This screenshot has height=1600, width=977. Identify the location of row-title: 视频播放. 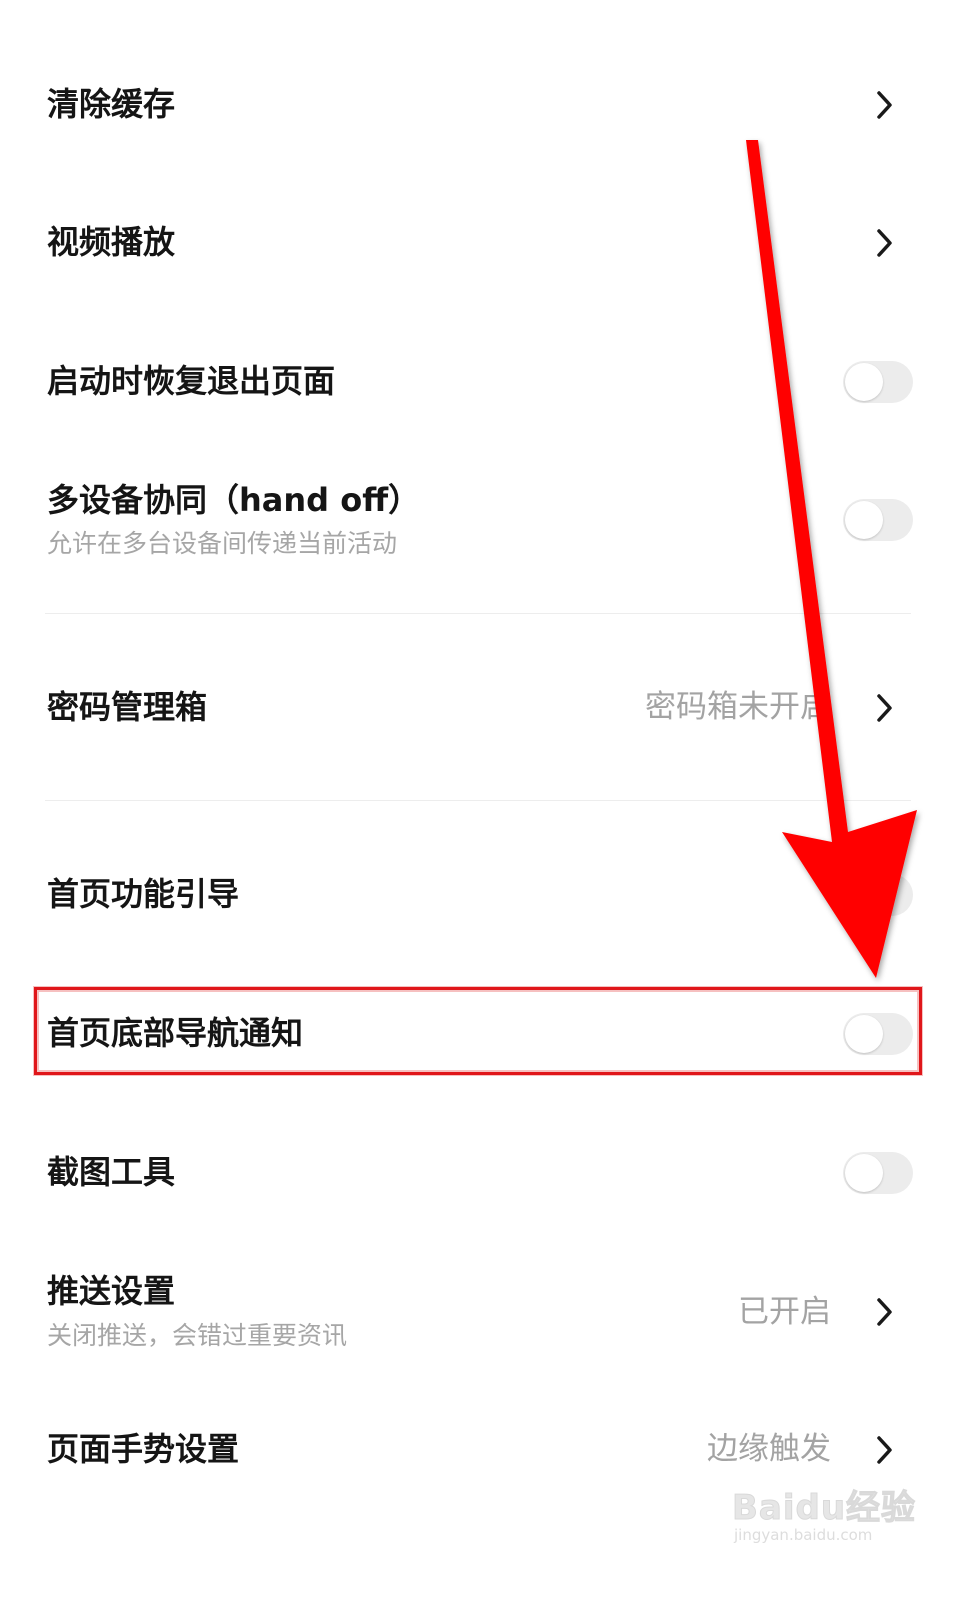
(111, 242).